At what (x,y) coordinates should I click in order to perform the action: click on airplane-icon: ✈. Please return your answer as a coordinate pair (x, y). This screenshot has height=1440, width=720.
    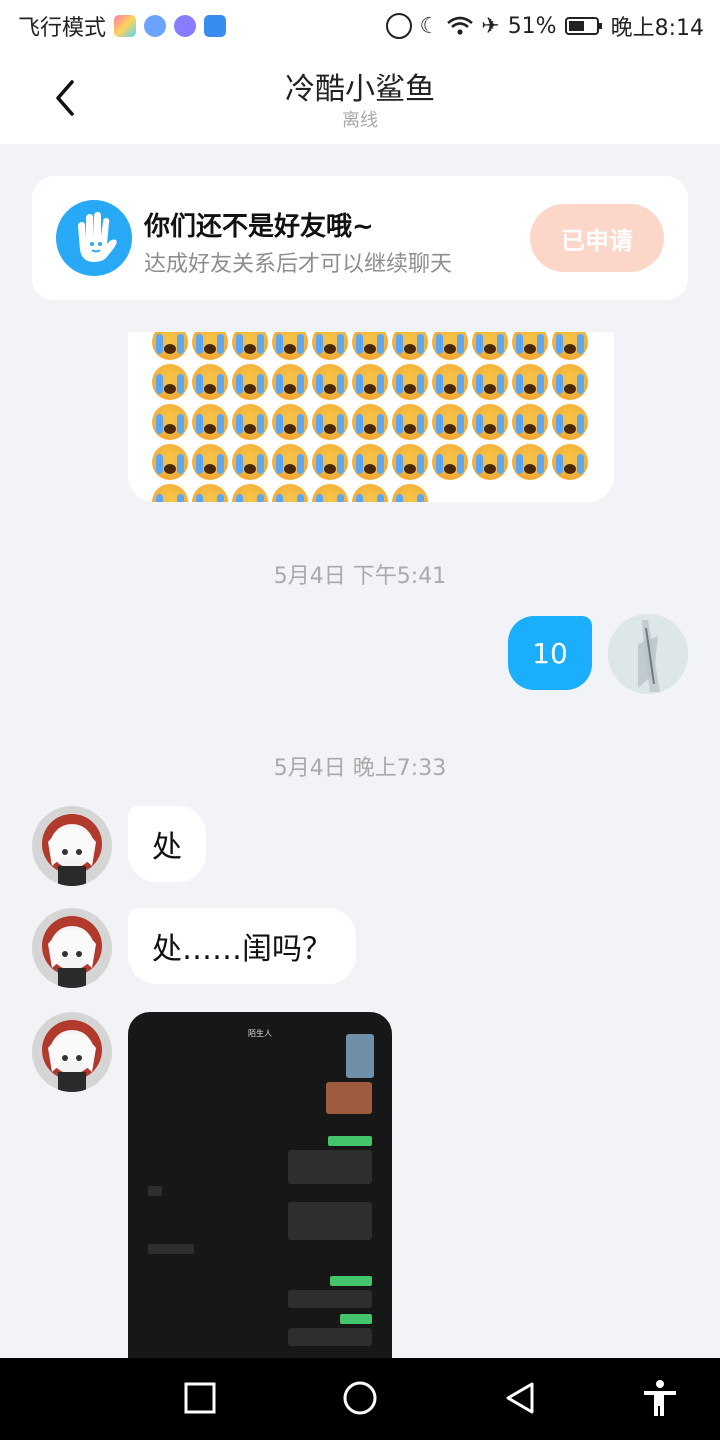
    Looking at the image, I should click on (490, 26).